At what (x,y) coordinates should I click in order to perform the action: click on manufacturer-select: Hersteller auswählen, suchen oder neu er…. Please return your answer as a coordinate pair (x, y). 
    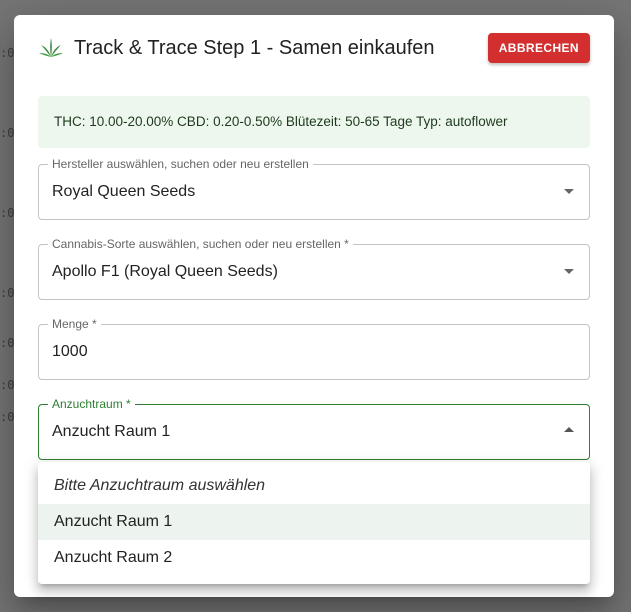
    Looking at the image, I should click on (314, 188).